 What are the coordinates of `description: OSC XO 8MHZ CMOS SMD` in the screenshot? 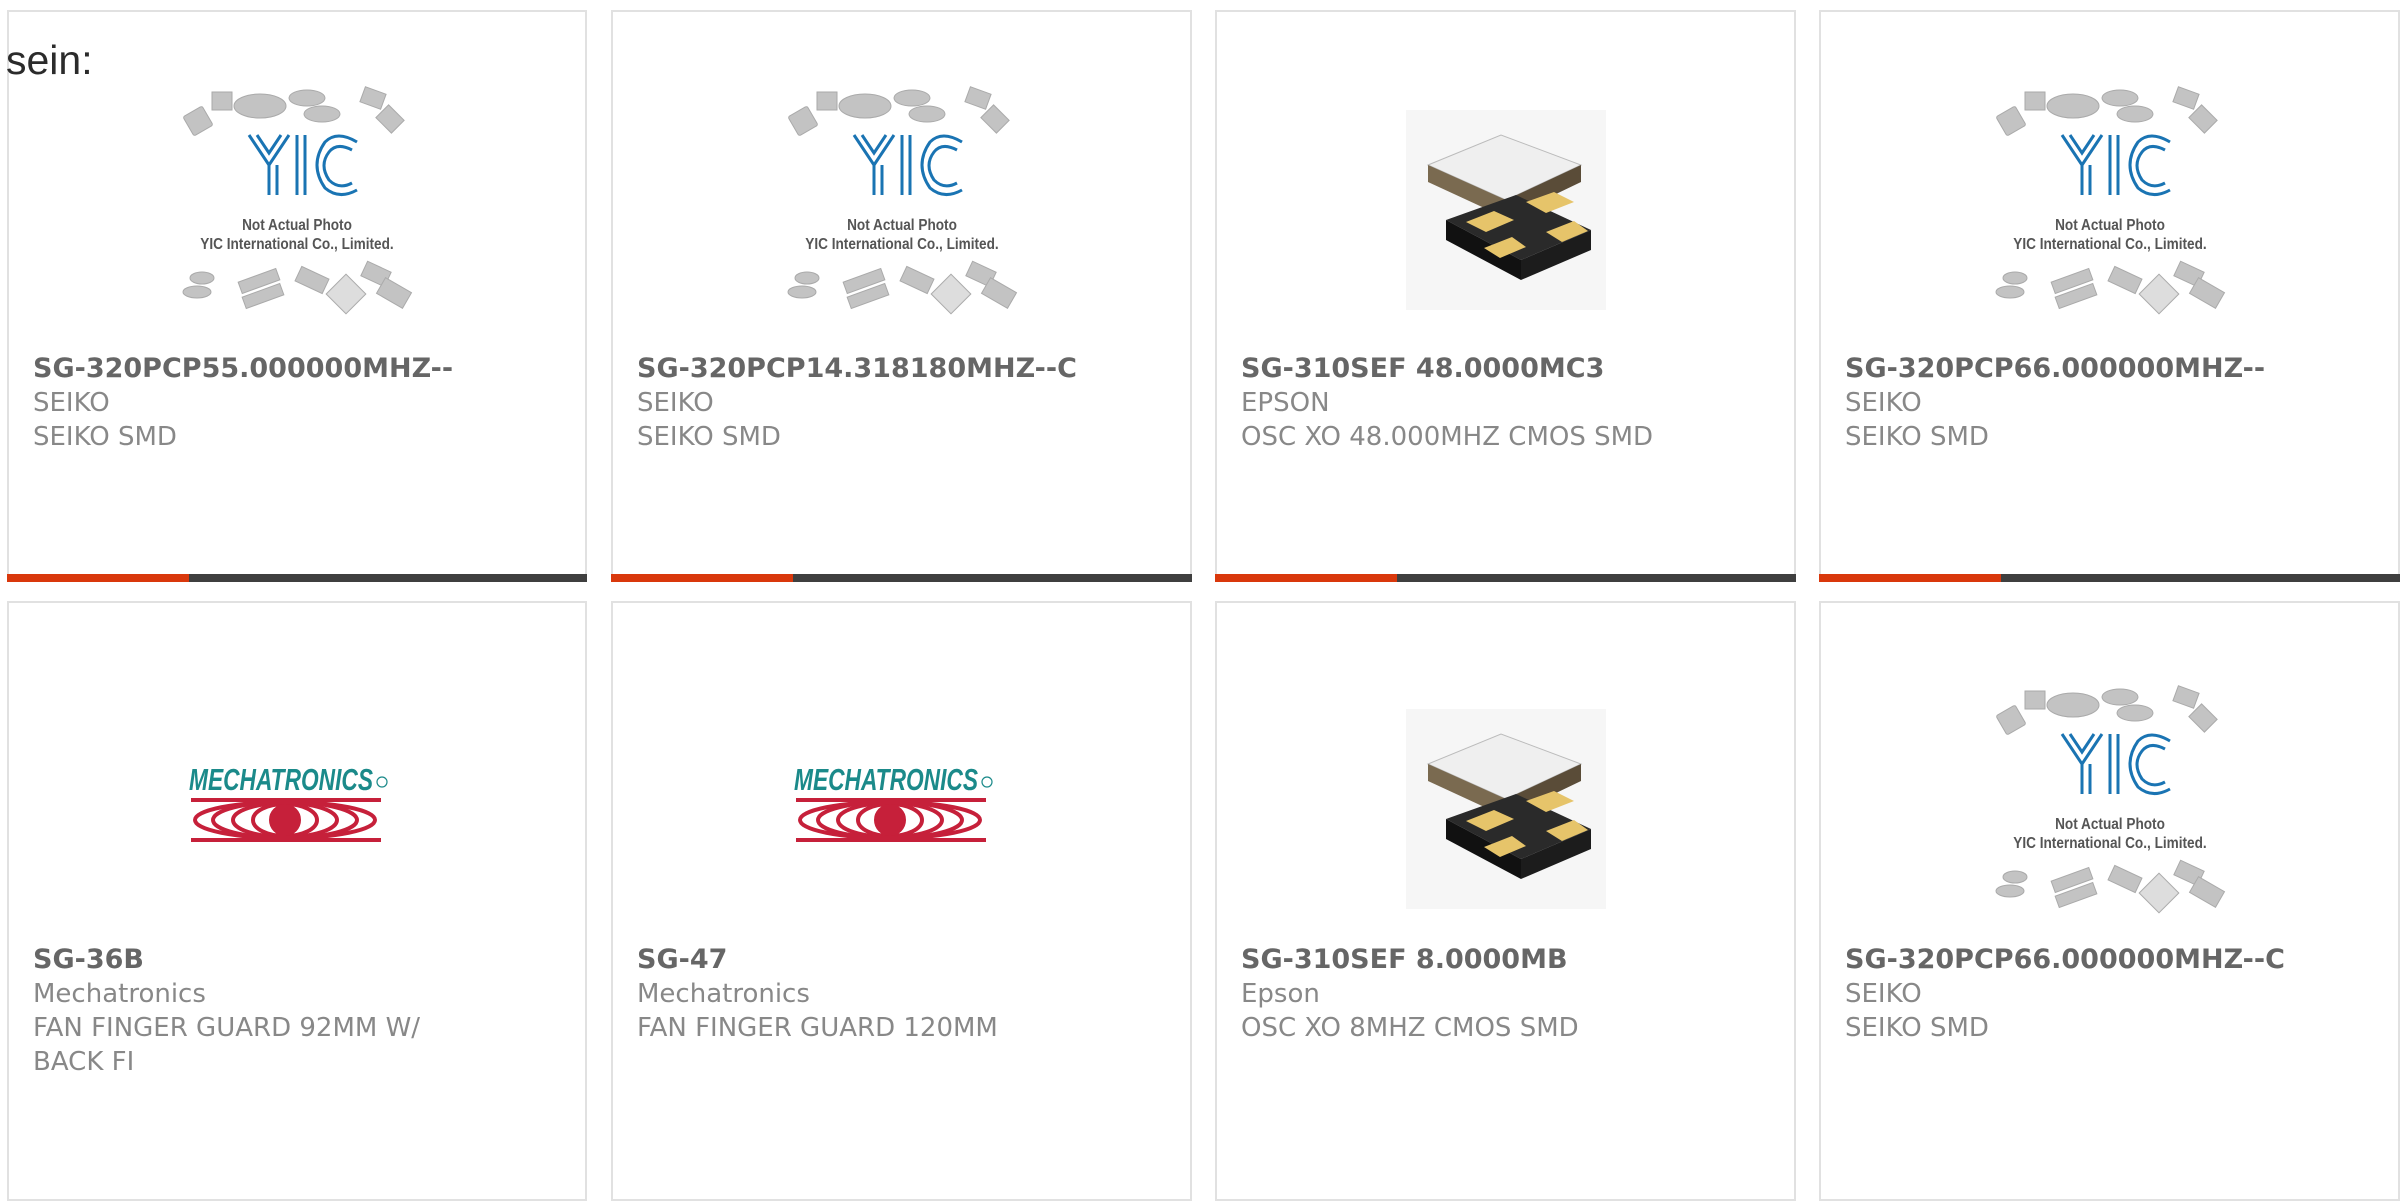 It's located at (1410, 1028).